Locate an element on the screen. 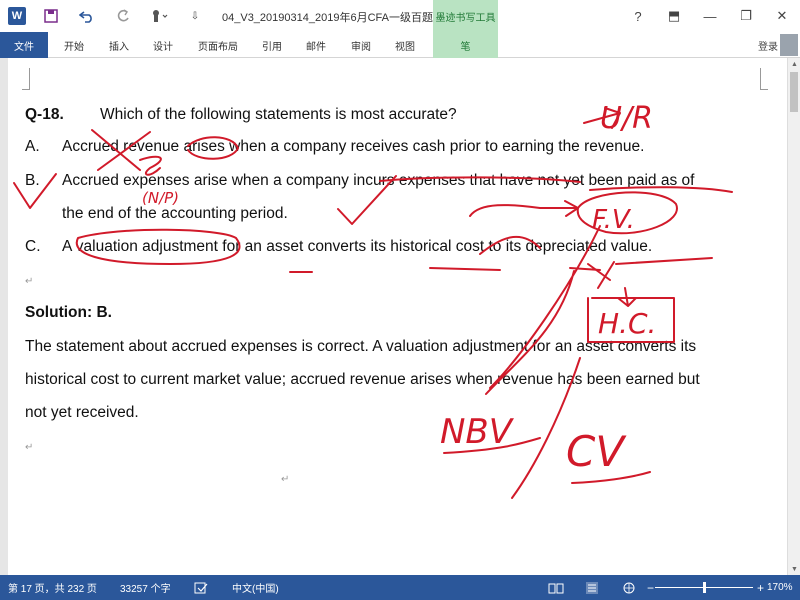  word-count: 33257 个字 is located at coordinates (145, 587).